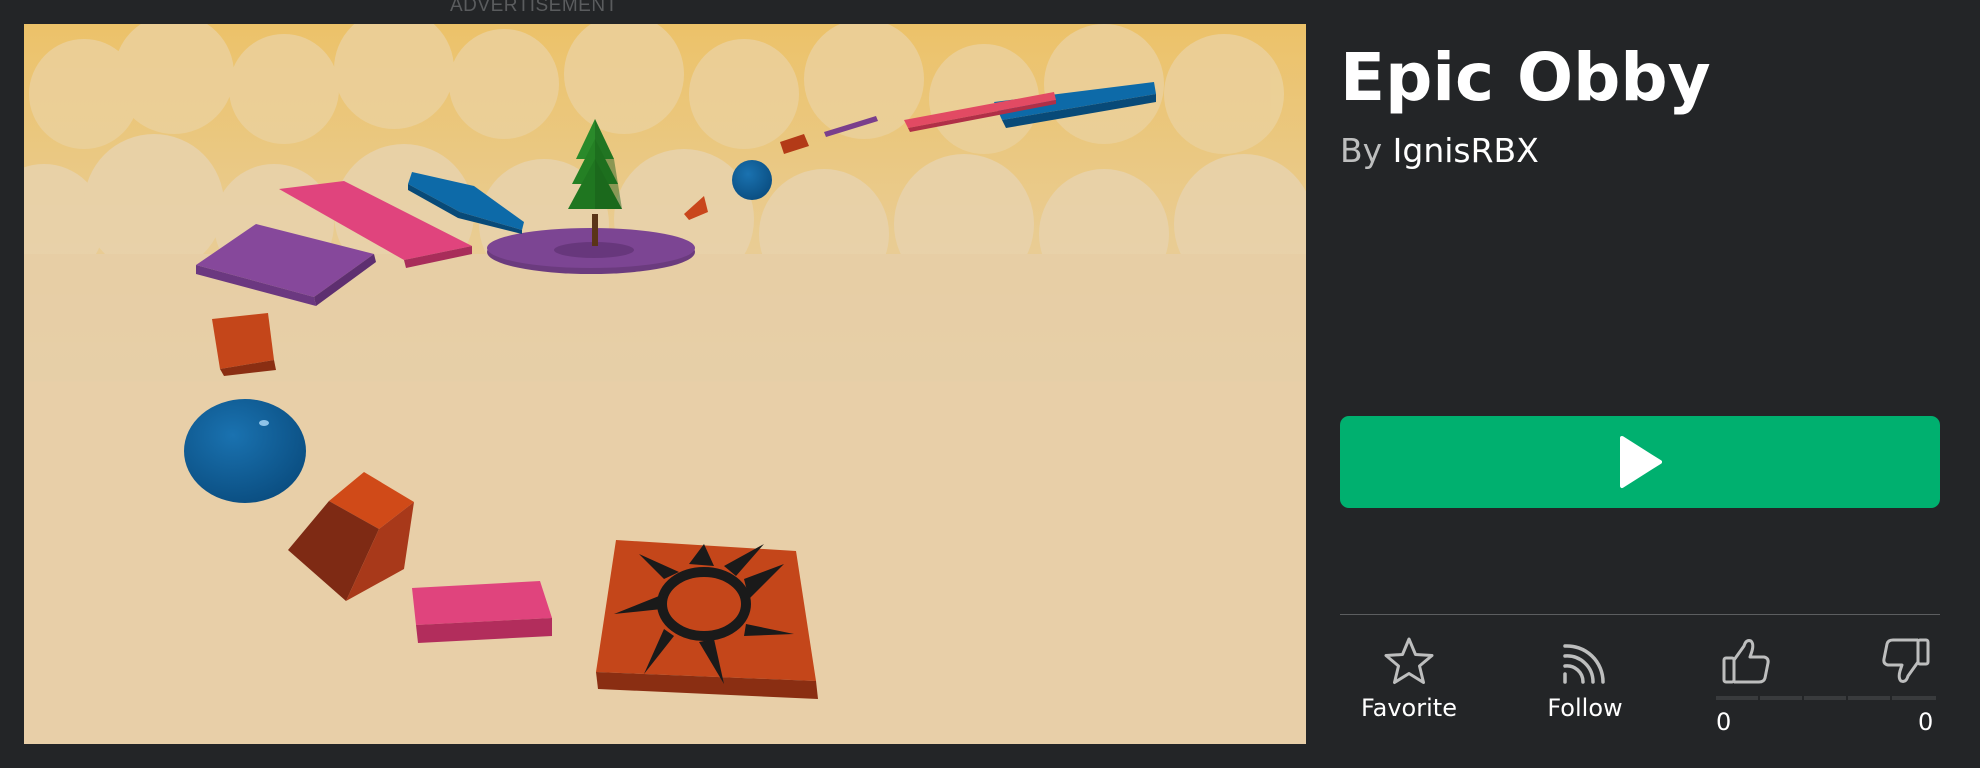 The height and width of the screenshot is (768, 1980). What do you see at coordinates (1640, 614) in the screenshot?
I see `actions-divider` at bounding box center [1640, 614].